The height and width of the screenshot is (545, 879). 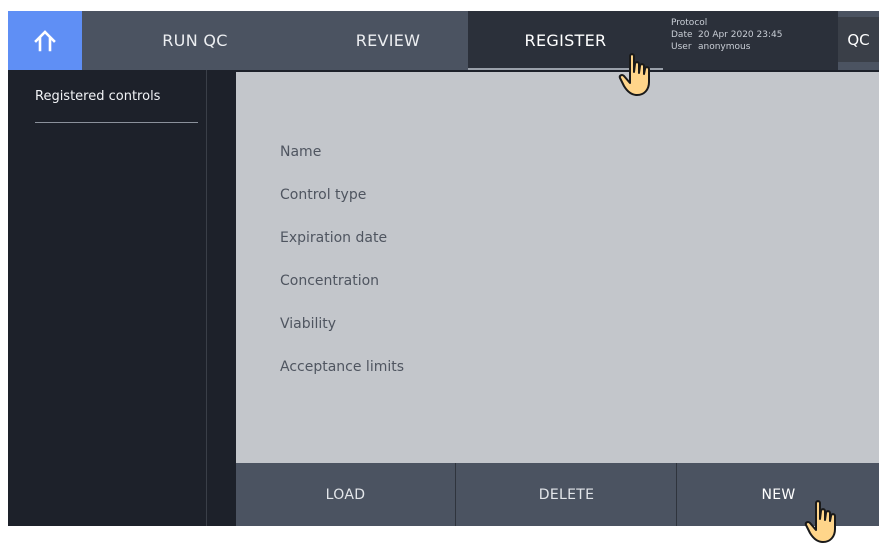 What do you see at coordinates (681, 47) in the screenshot?
I see `user-label: User` at bounding box center [681, 47].